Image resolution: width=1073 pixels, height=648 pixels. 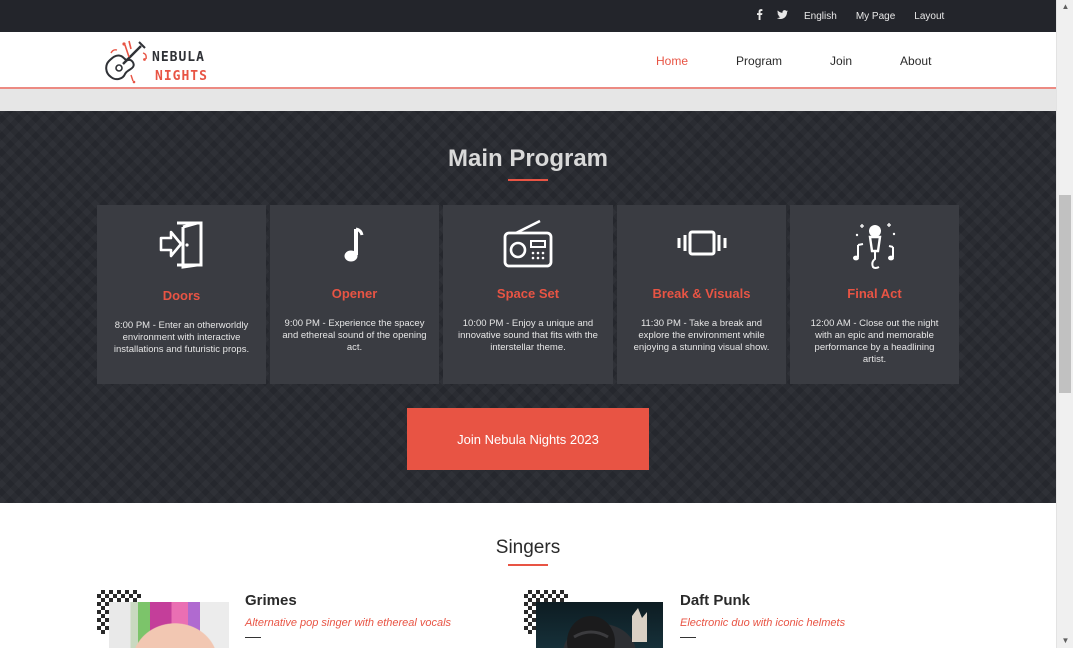 I want to click on card-title: Doors, so click(x=181, y=295).